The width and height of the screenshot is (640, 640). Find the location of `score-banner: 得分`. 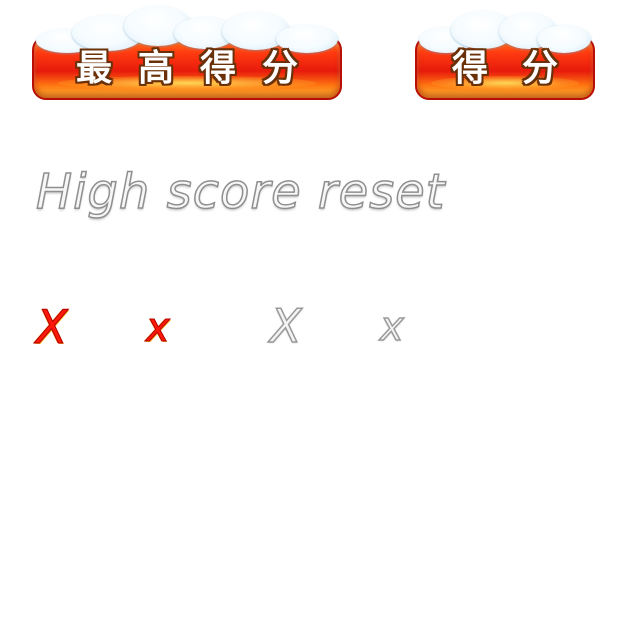

score-banner: 得分 is located at coordinates (505, 52).